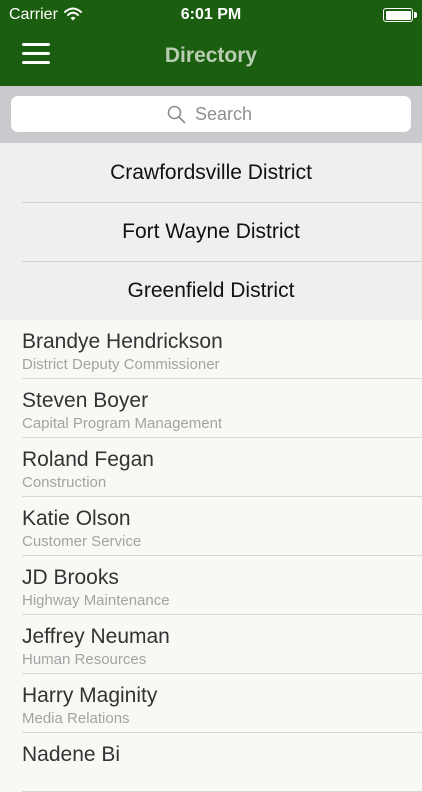 This screenshot has height=792, width=422. What do you see at coordinates (211, 43) in the screenshot?
I see `navigation-bar: Carrier 6:01 PM Directory` at bounding box center [211, 43].